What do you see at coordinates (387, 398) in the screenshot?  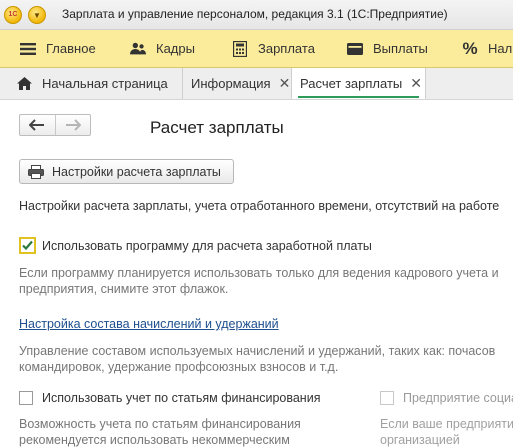 I see `social-enterprise-checkbox` at bounding box center [387, 398].